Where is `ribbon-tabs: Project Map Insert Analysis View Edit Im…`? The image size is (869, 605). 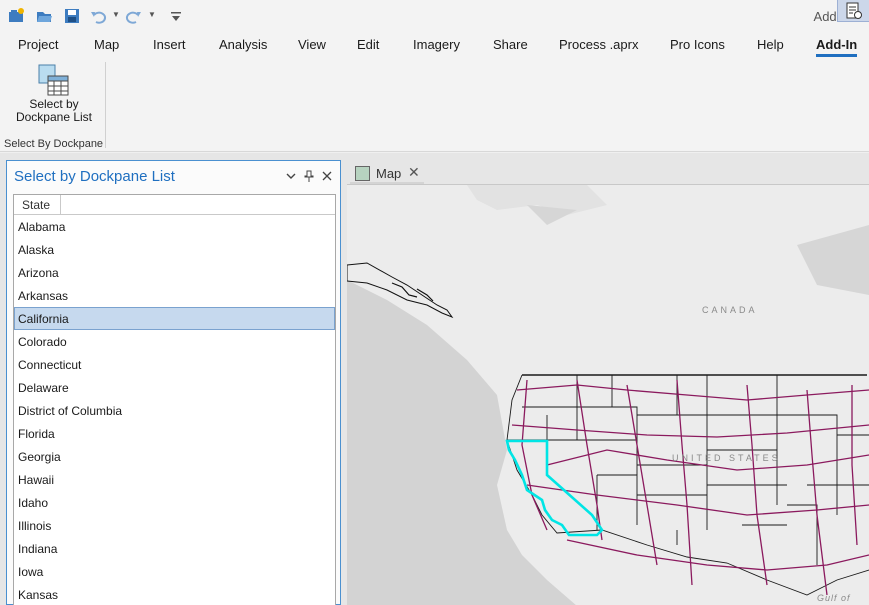
ribbon-tabs: Project Map Insert Analysis View Edit Im… is located at coordinates (434, 46).